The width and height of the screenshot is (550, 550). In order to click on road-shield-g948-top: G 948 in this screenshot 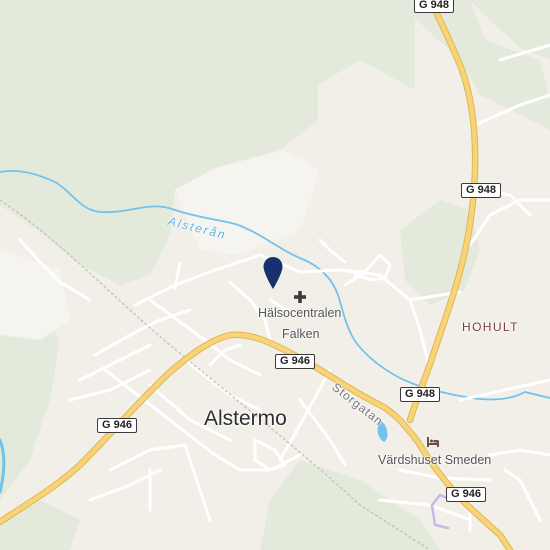, I will do `click(434, 6)`.